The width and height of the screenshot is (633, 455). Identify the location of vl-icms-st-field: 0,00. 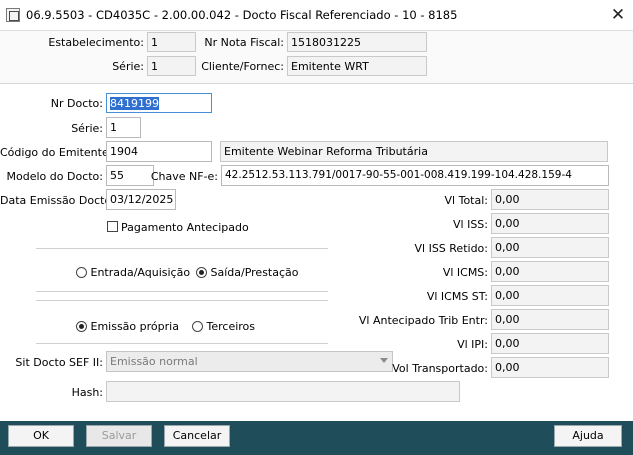
(550, 295).